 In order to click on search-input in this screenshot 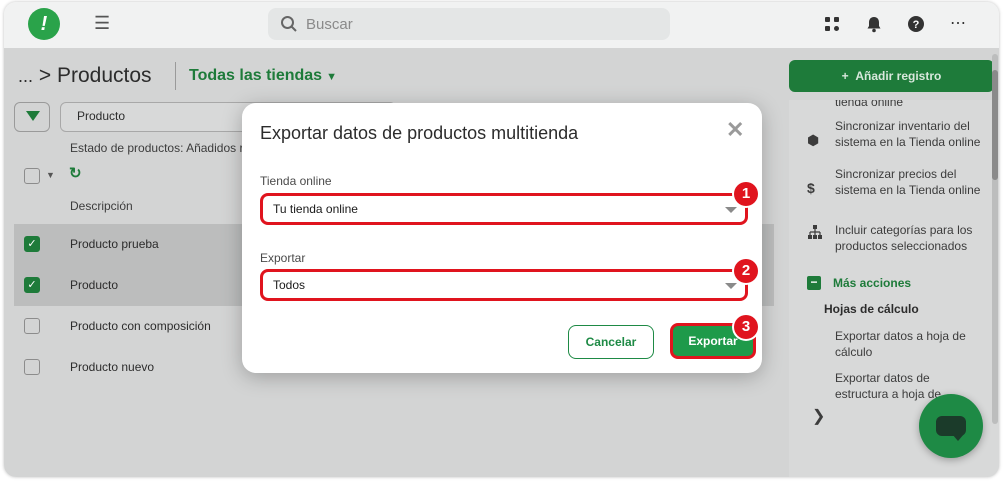, I will do `click(481, 24)`.